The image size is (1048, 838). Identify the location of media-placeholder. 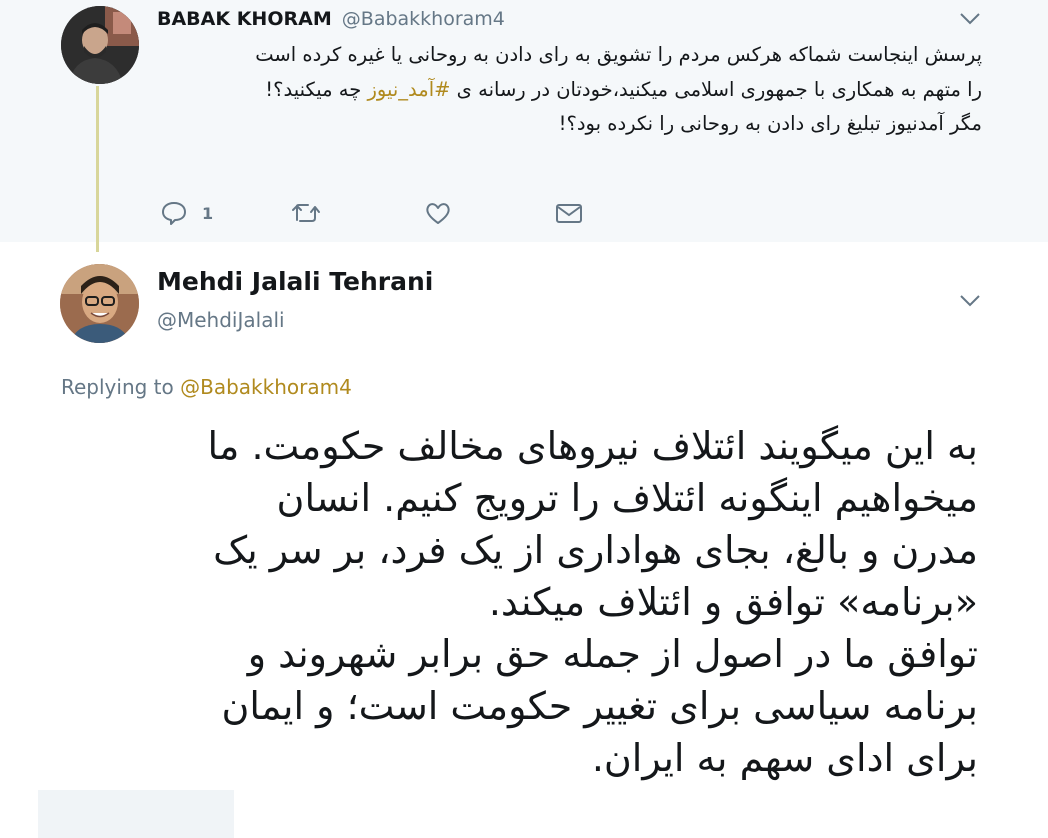
(136, 814).